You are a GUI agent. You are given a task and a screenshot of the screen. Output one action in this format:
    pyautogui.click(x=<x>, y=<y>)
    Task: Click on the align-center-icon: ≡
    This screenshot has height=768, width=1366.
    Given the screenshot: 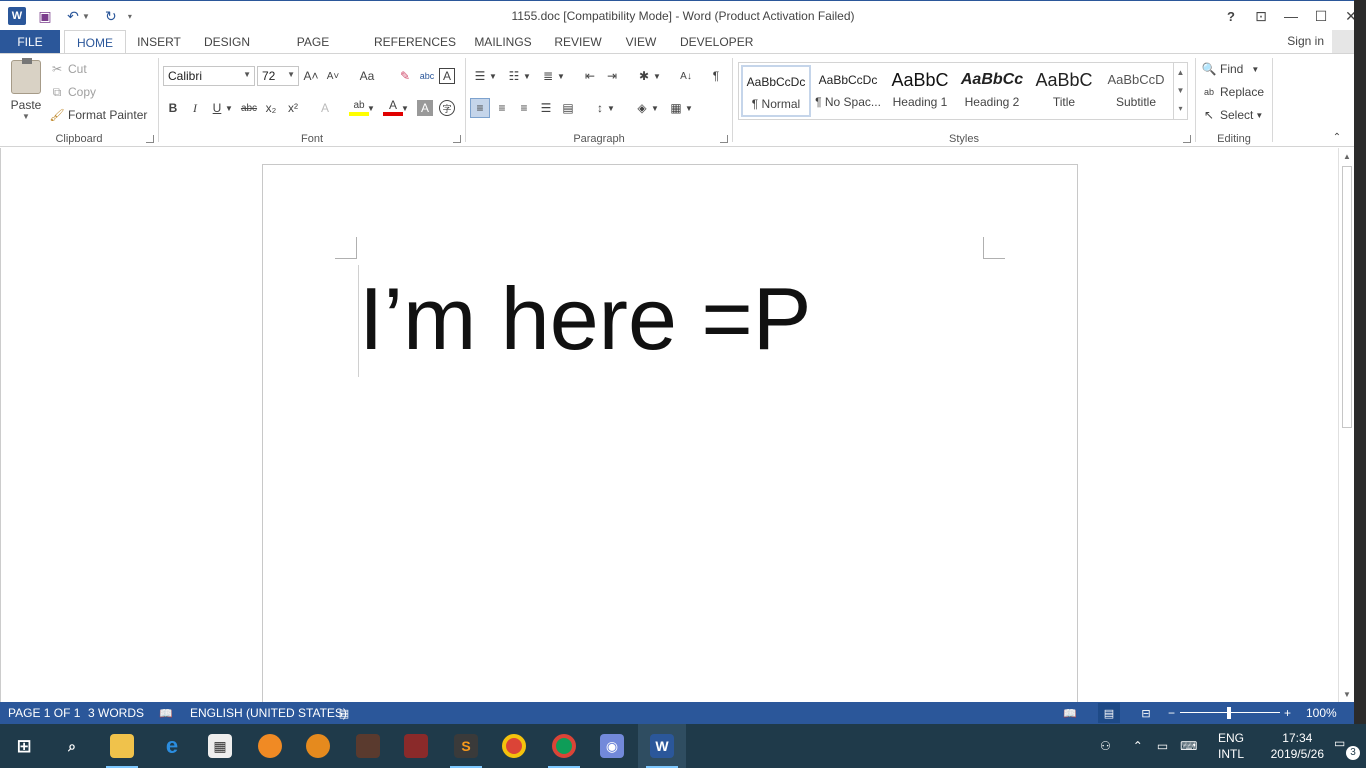 What is the action you would take?
    pyautogui.click(x=502, y=108)
    